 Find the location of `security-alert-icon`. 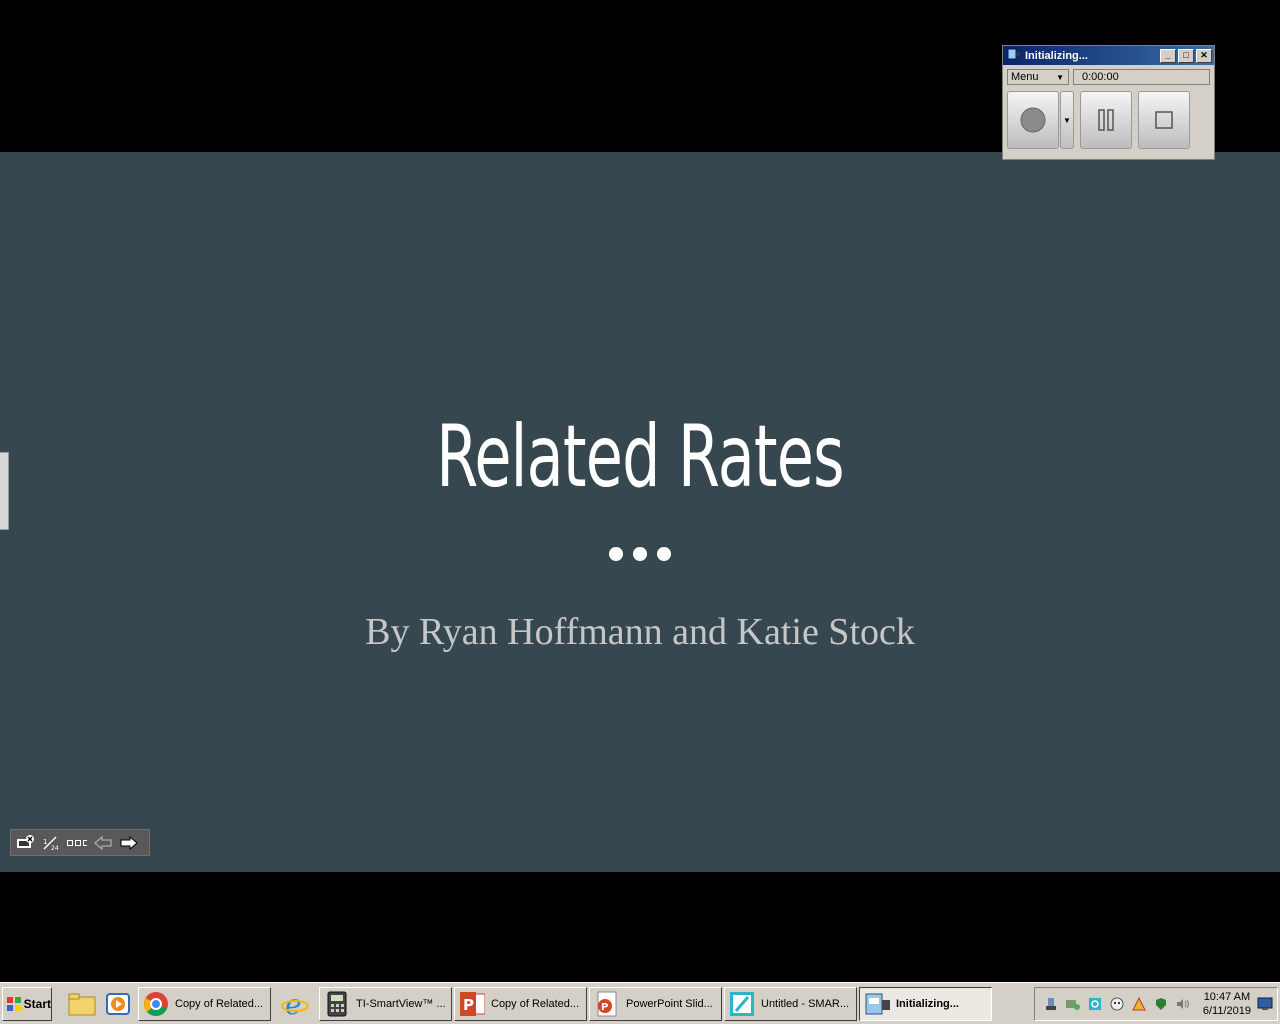

security-alert-icon is located at coordinates (1139, 1004).